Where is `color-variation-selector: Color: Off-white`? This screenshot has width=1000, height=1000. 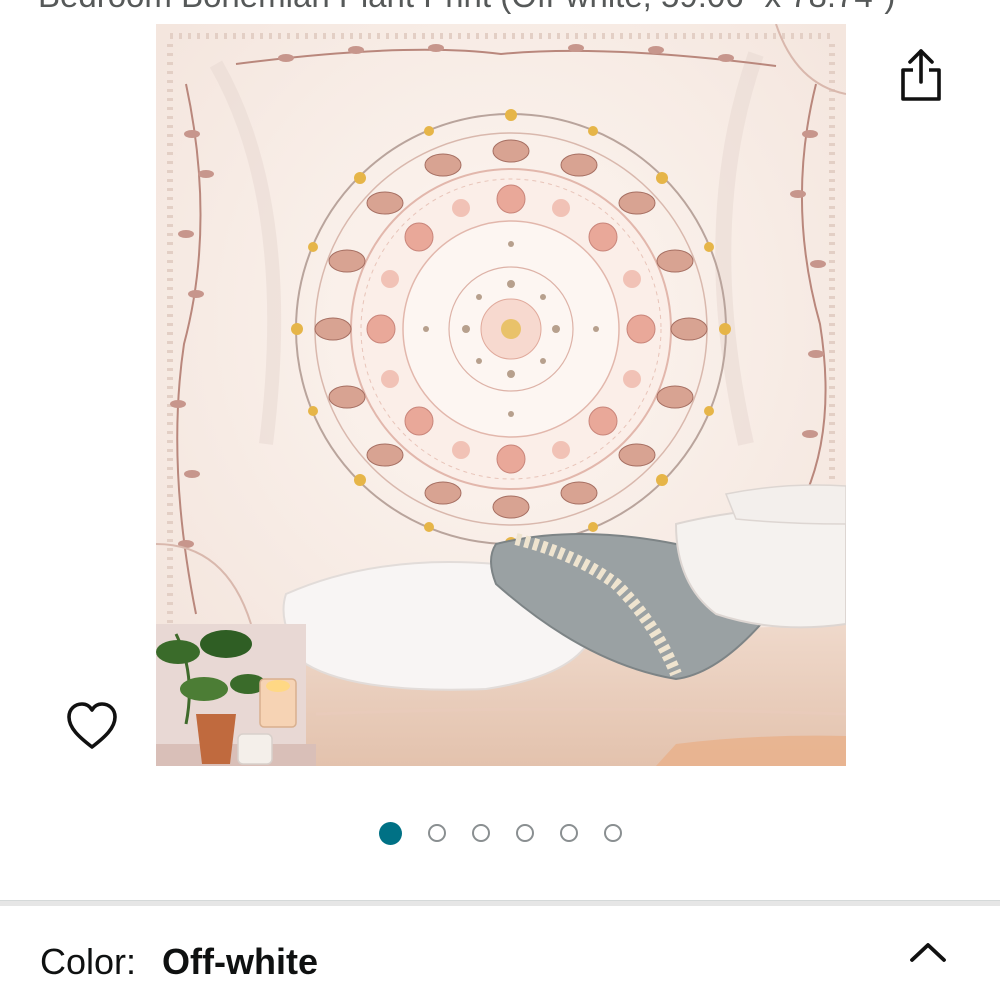 color-variation-selector: Color: Off-white is located at coordinates (510, 962).